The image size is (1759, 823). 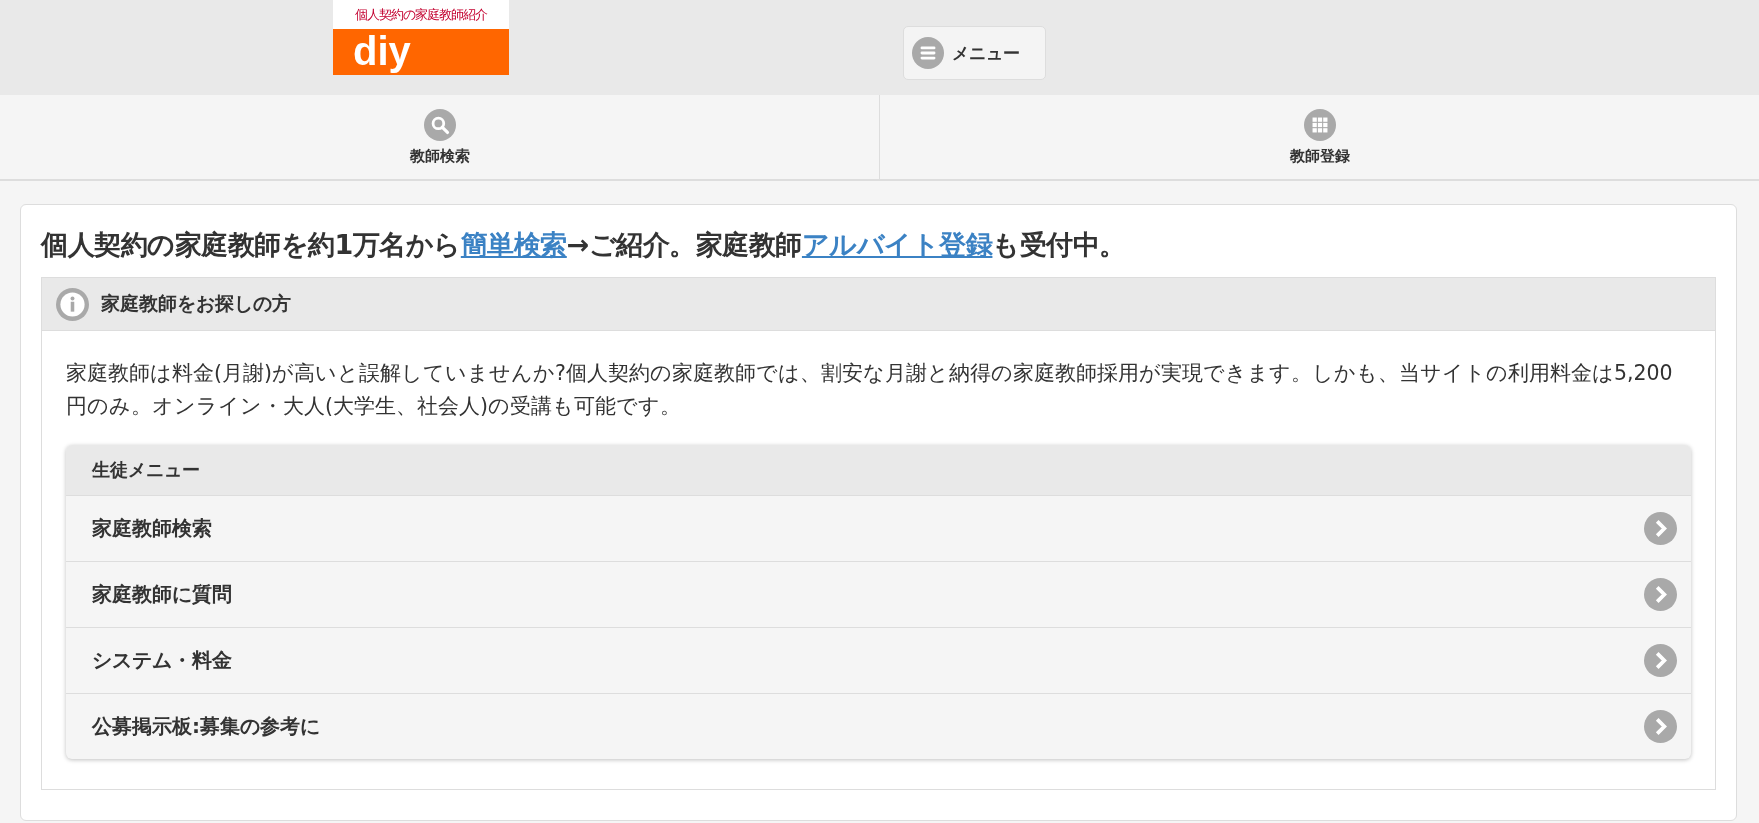 What do you see at coordinates (439, 124) in the screenshot?
I see `search-icon` at bounding box center [439, 124].